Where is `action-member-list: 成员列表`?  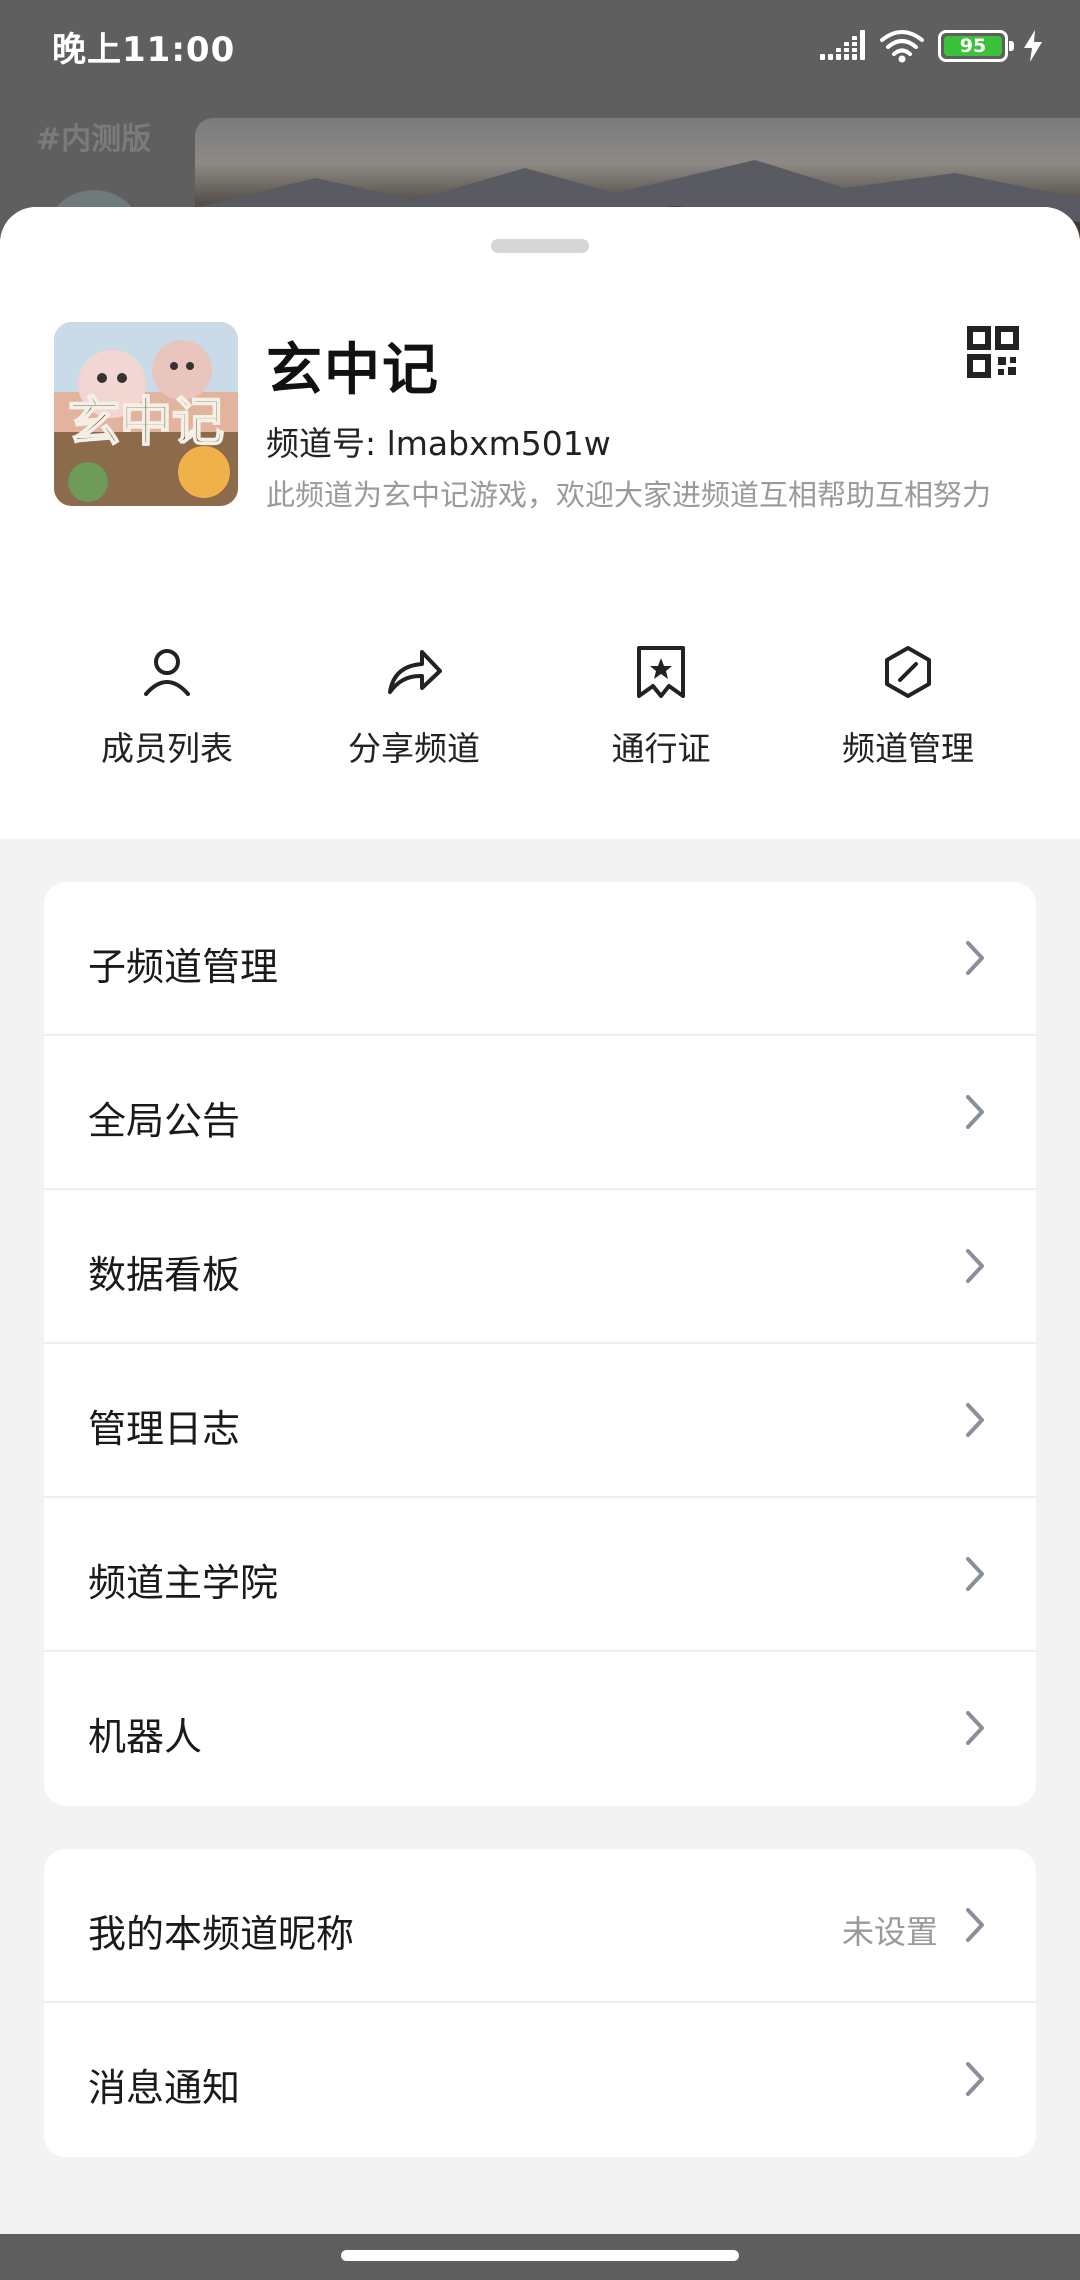 action-member-list: 成员列表 is located at coordinates (167, 706).